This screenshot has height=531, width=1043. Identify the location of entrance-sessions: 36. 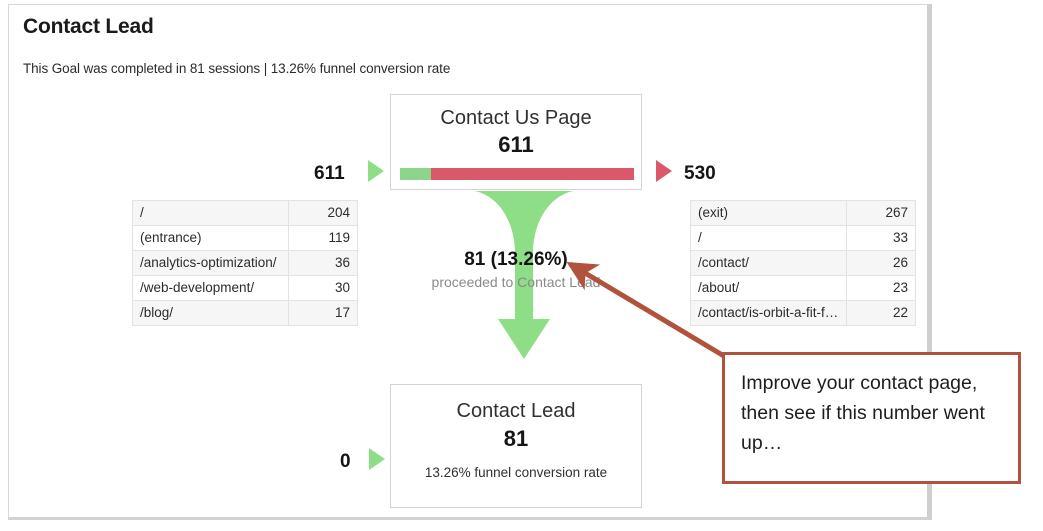
(323, 263).